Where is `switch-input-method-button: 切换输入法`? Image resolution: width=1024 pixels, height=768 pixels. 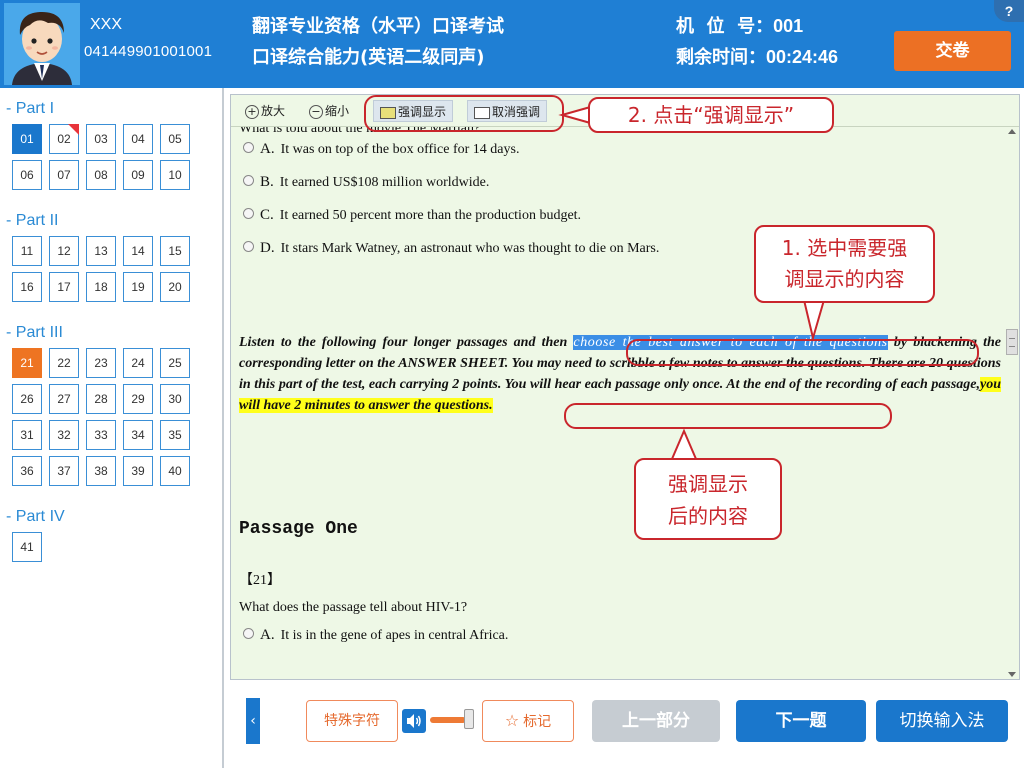 switch-input-method-button: 切换输入法 is located at coordinates (942, 721).